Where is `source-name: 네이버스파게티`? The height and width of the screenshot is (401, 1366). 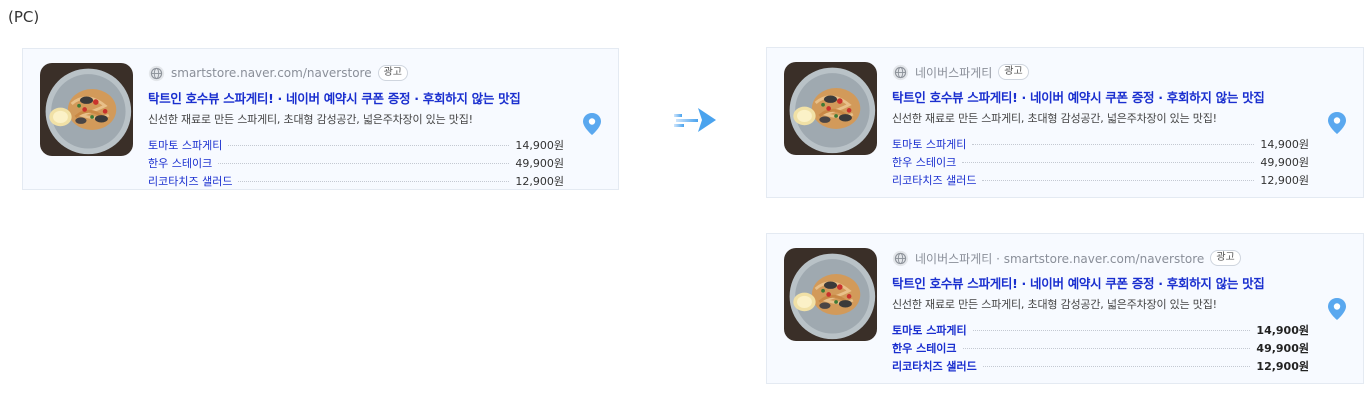 source-name: 네이버스파게티 is located at coordinates (953, 72).